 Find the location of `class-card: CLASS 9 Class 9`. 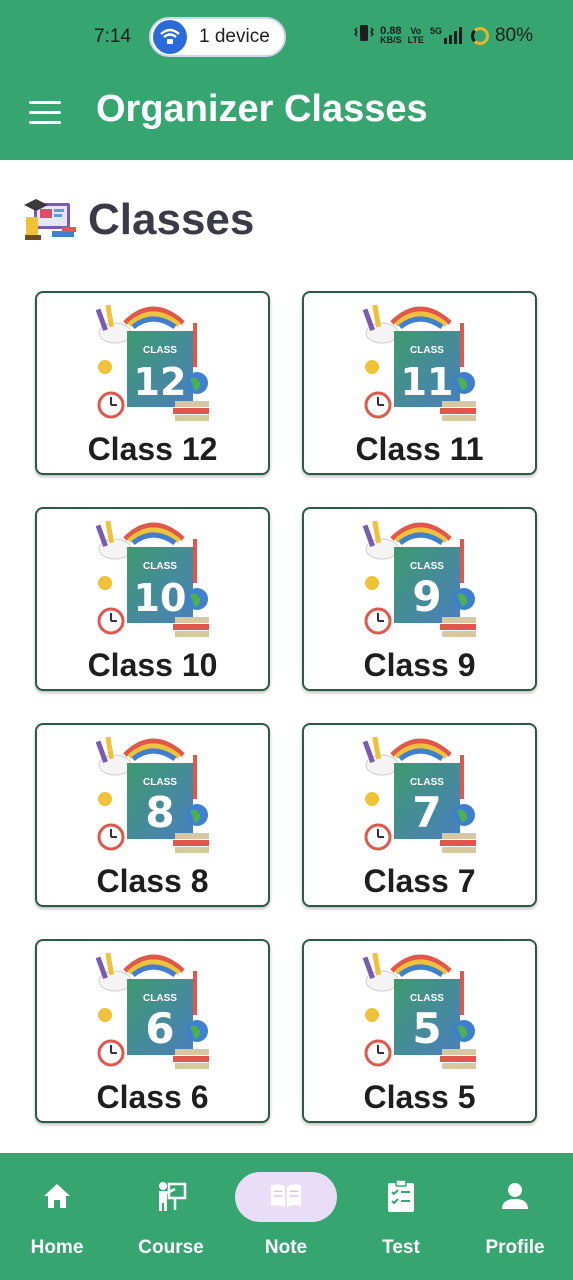

class-card: CLASS 9 Class 9 is located at coordinates (419, 599).